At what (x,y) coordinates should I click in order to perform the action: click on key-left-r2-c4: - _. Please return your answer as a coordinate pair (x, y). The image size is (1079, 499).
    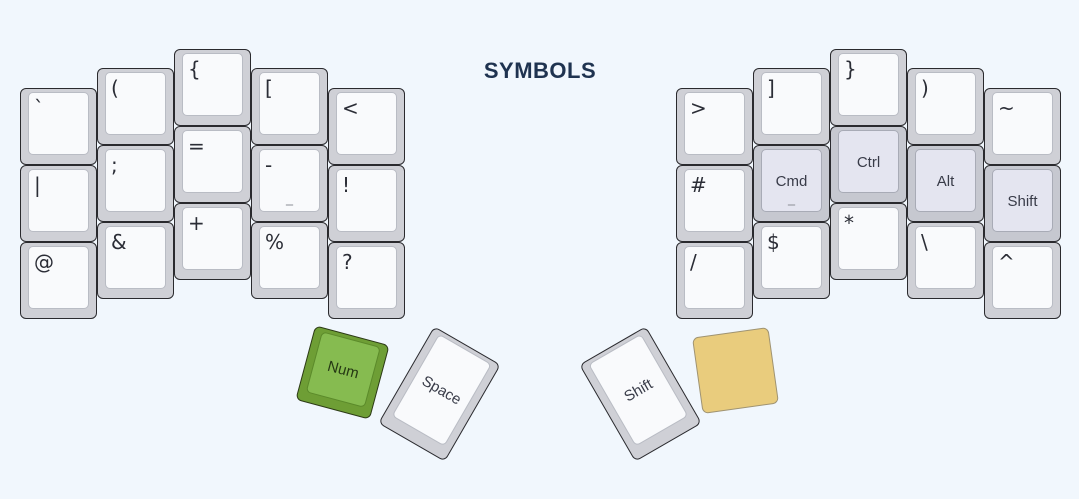
    Looking at the image, I should click on (289, 183).